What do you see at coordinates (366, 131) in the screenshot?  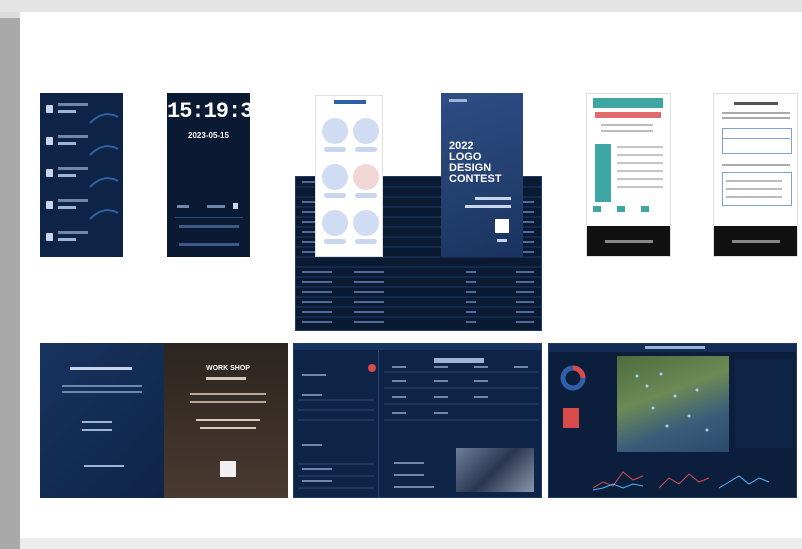 I see `users-icon` at bounding box center [366, 131].